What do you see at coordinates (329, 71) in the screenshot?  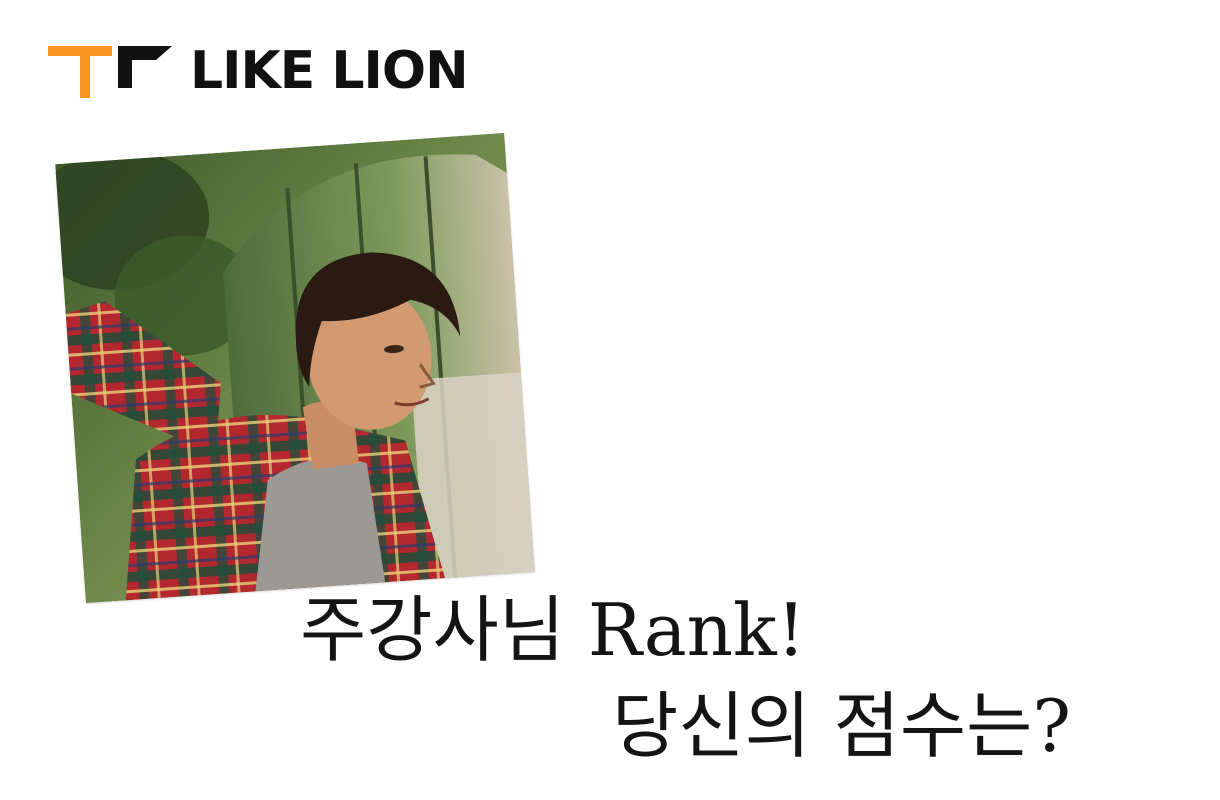 I see `brand-name: LIKE LION` at bounding box center [329, 71].